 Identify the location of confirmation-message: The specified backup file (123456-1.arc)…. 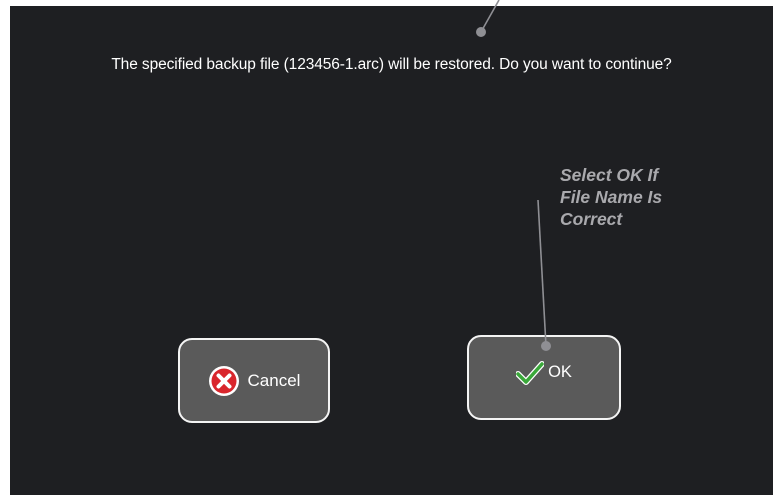
(391, 64).